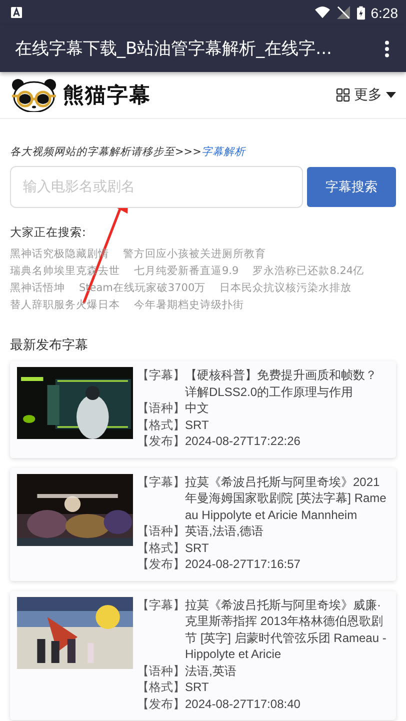 The width and height of the screenshot is (406, 721). What do you see at coordinates (128, 152) in the screenshot?
I see `notice-text: 各大视频网站的字幕解析请移步至>>>字幕解析` at bounding box center [128, 152].